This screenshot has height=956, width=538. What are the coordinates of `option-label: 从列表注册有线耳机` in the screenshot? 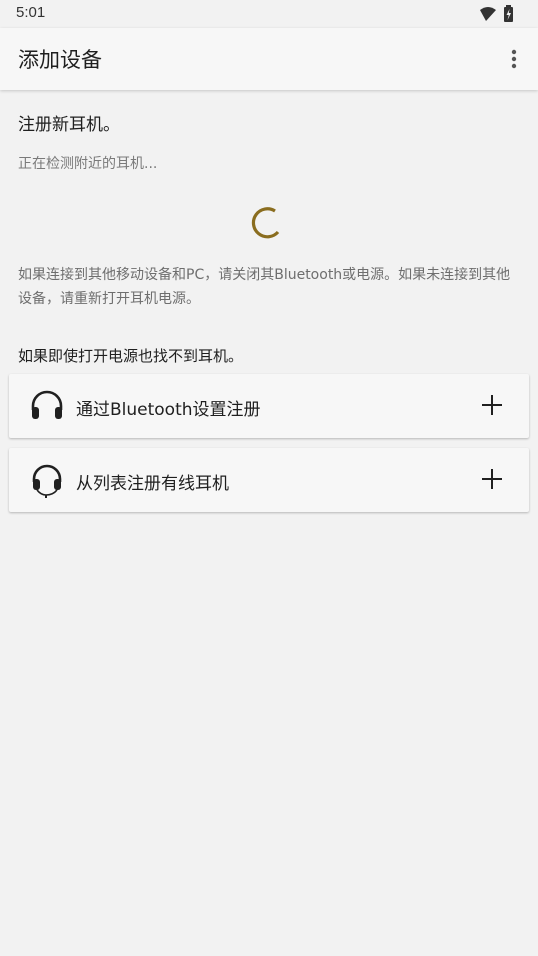 It's located at (152, 484).